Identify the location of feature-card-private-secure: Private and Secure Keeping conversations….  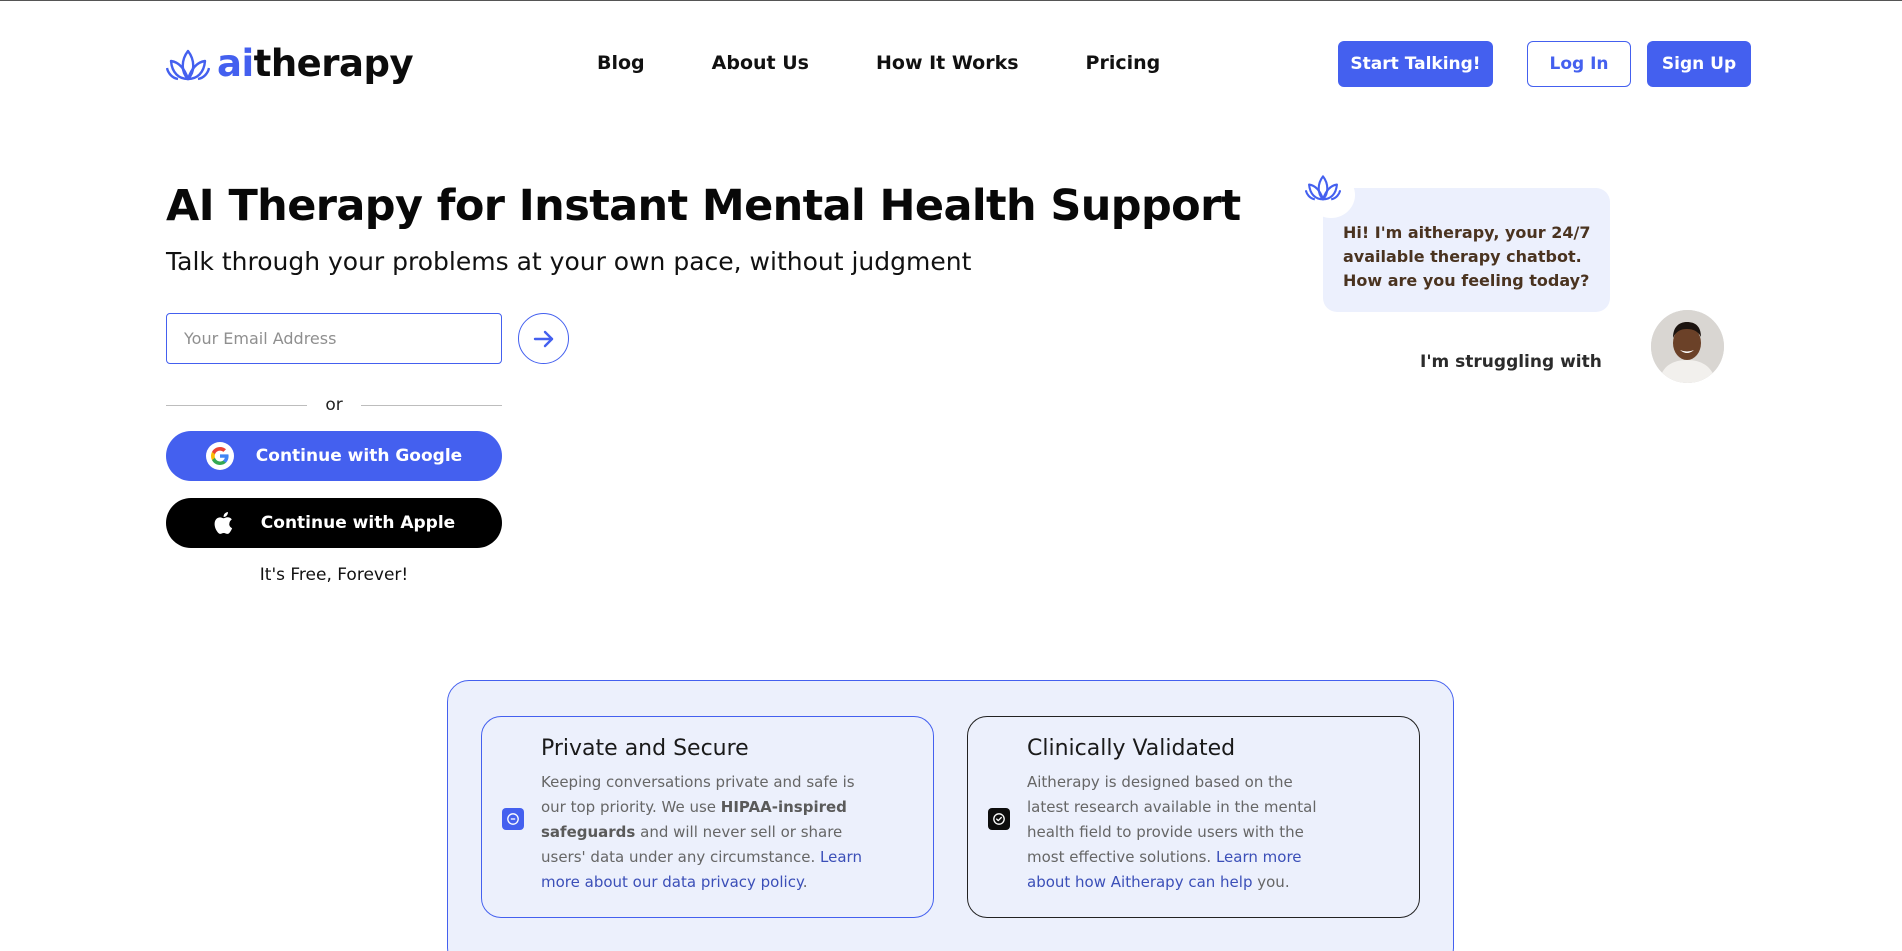
(707, 817).